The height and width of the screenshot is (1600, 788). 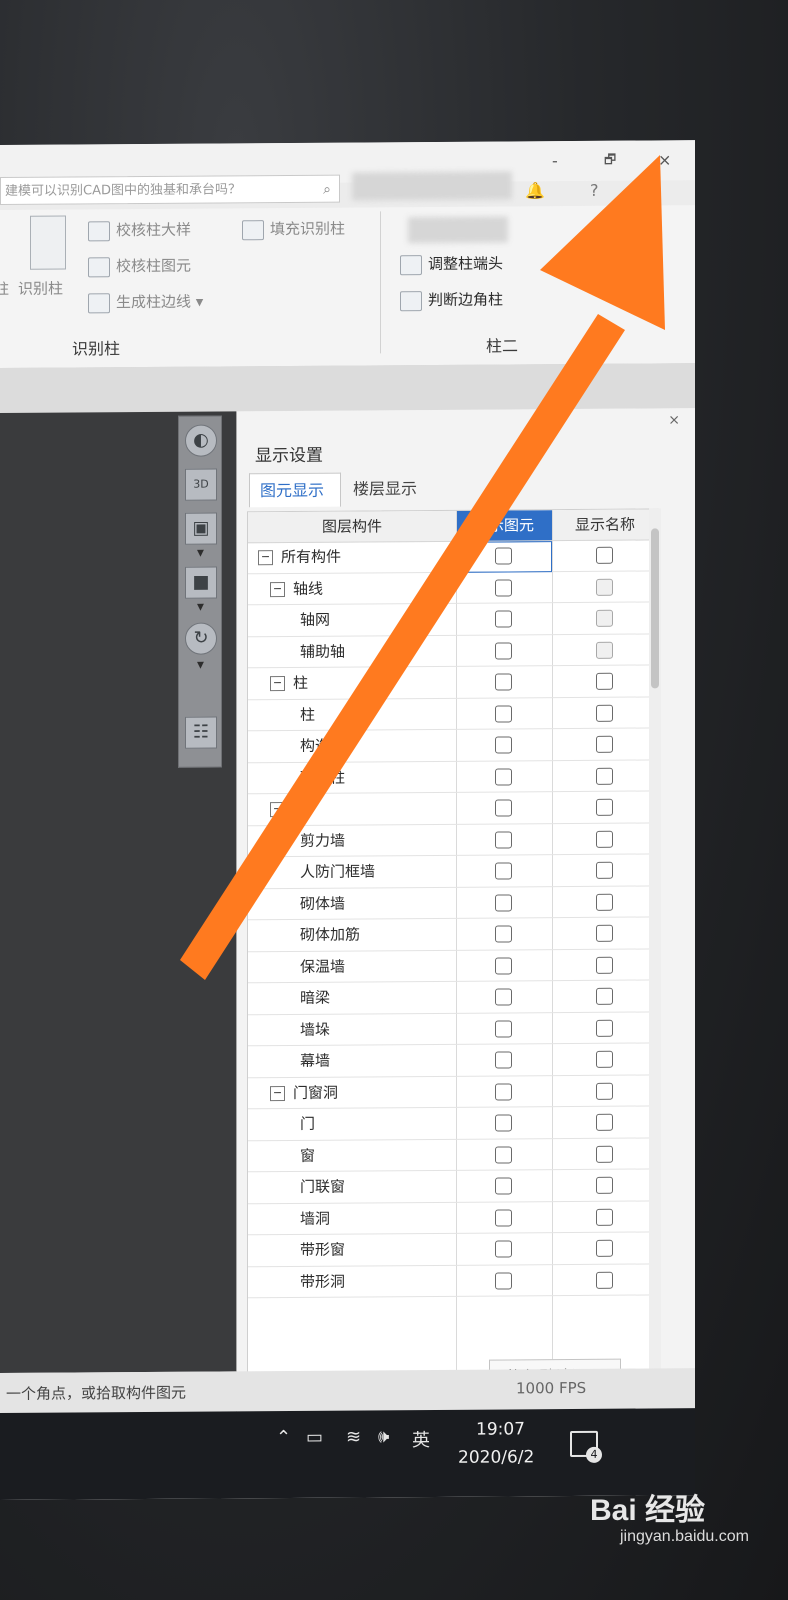 I want to click on ime-indicator: 英, so click(x=421, y=1439).